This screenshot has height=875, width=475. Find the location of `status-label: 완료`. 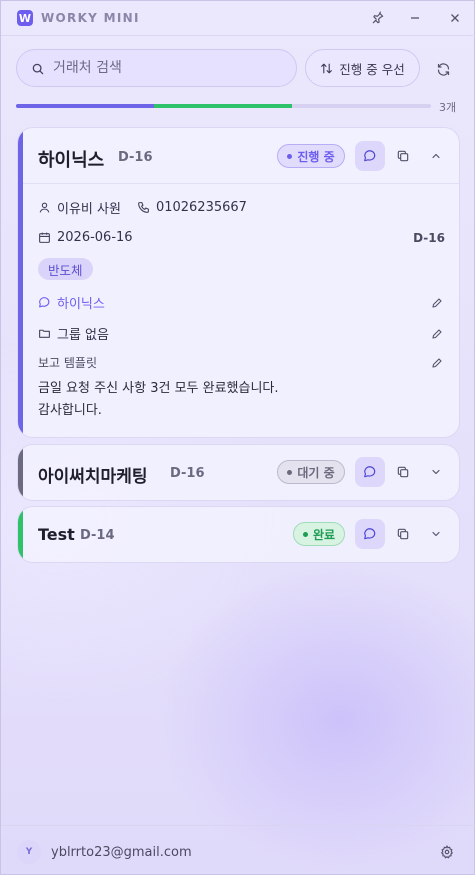

status-label: 완료 is located at coordinates (324, 534).